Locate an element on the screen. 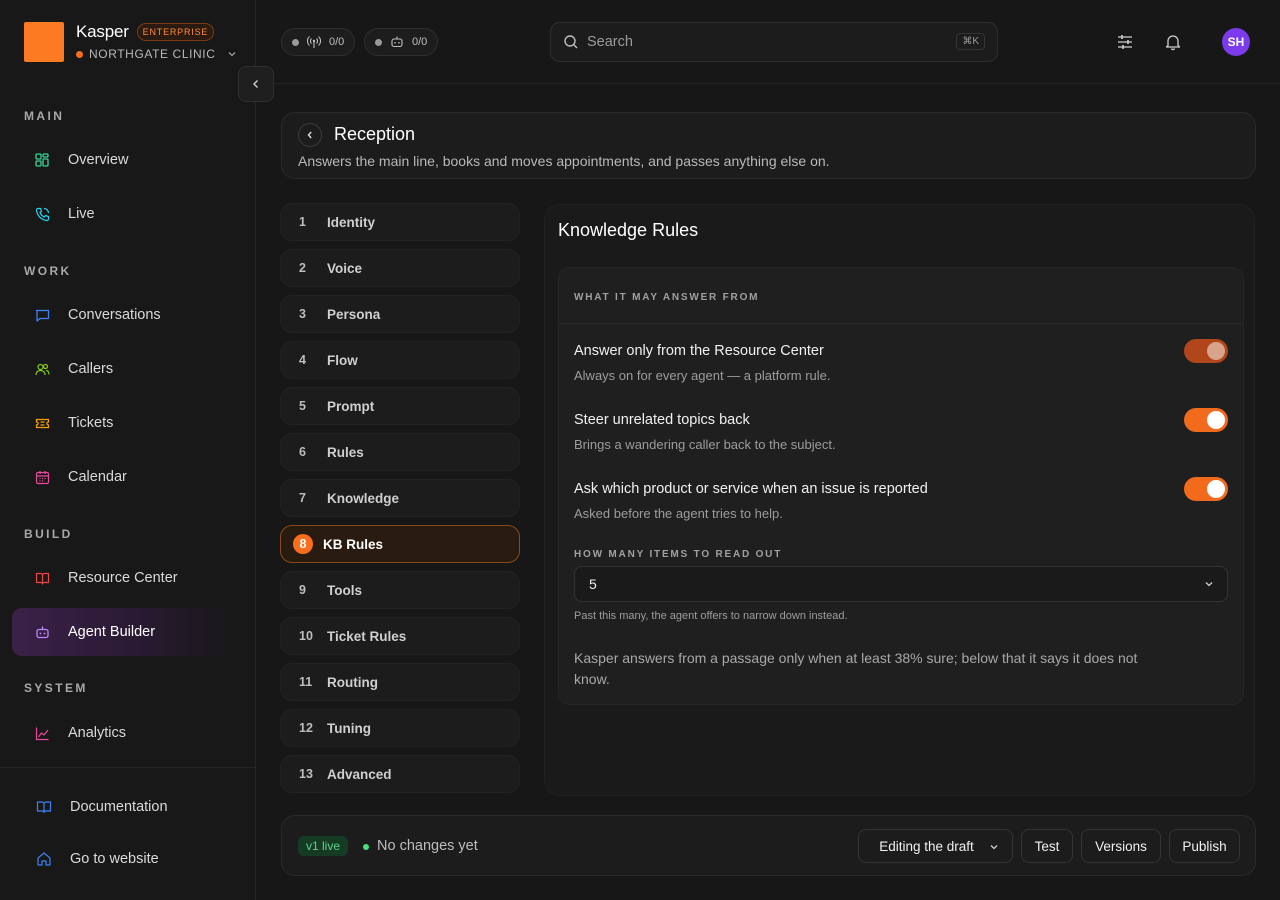  sidebar-item-label: Agent Builder is located at coordinates (112, 632).